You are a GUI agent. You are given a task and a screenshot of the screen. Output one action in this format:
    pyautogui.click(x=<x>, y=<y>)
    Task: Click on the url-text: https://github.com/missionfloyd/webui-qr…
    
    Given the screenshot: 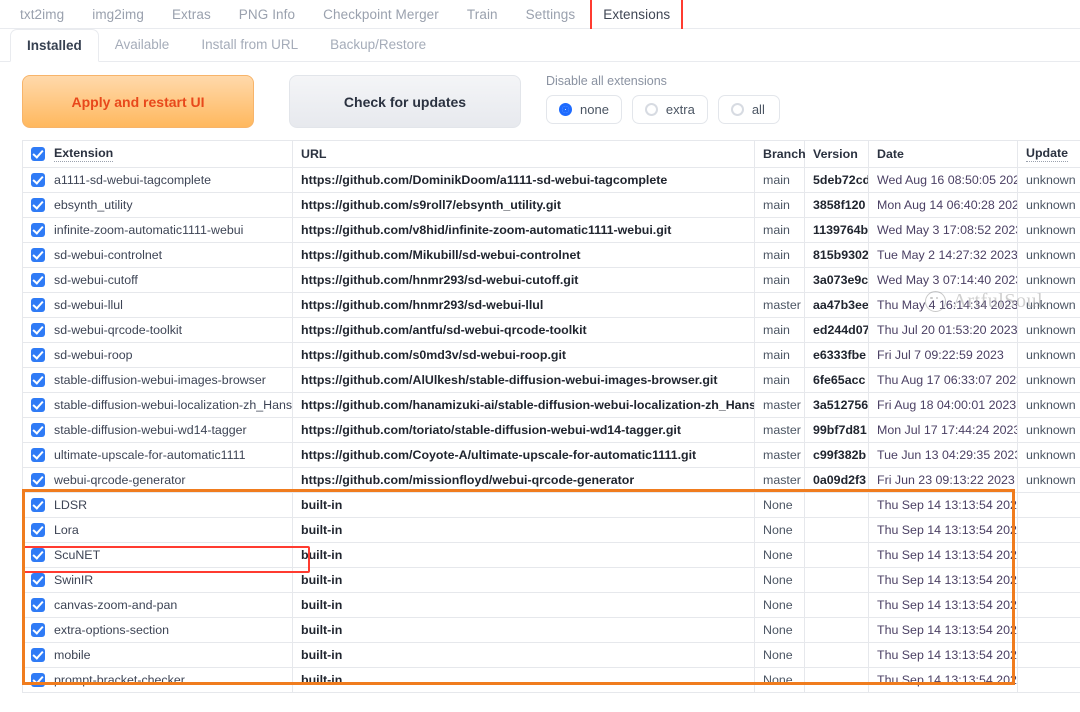 What is the action you would take?
    pyautogui.click(x=467, y=480)
    